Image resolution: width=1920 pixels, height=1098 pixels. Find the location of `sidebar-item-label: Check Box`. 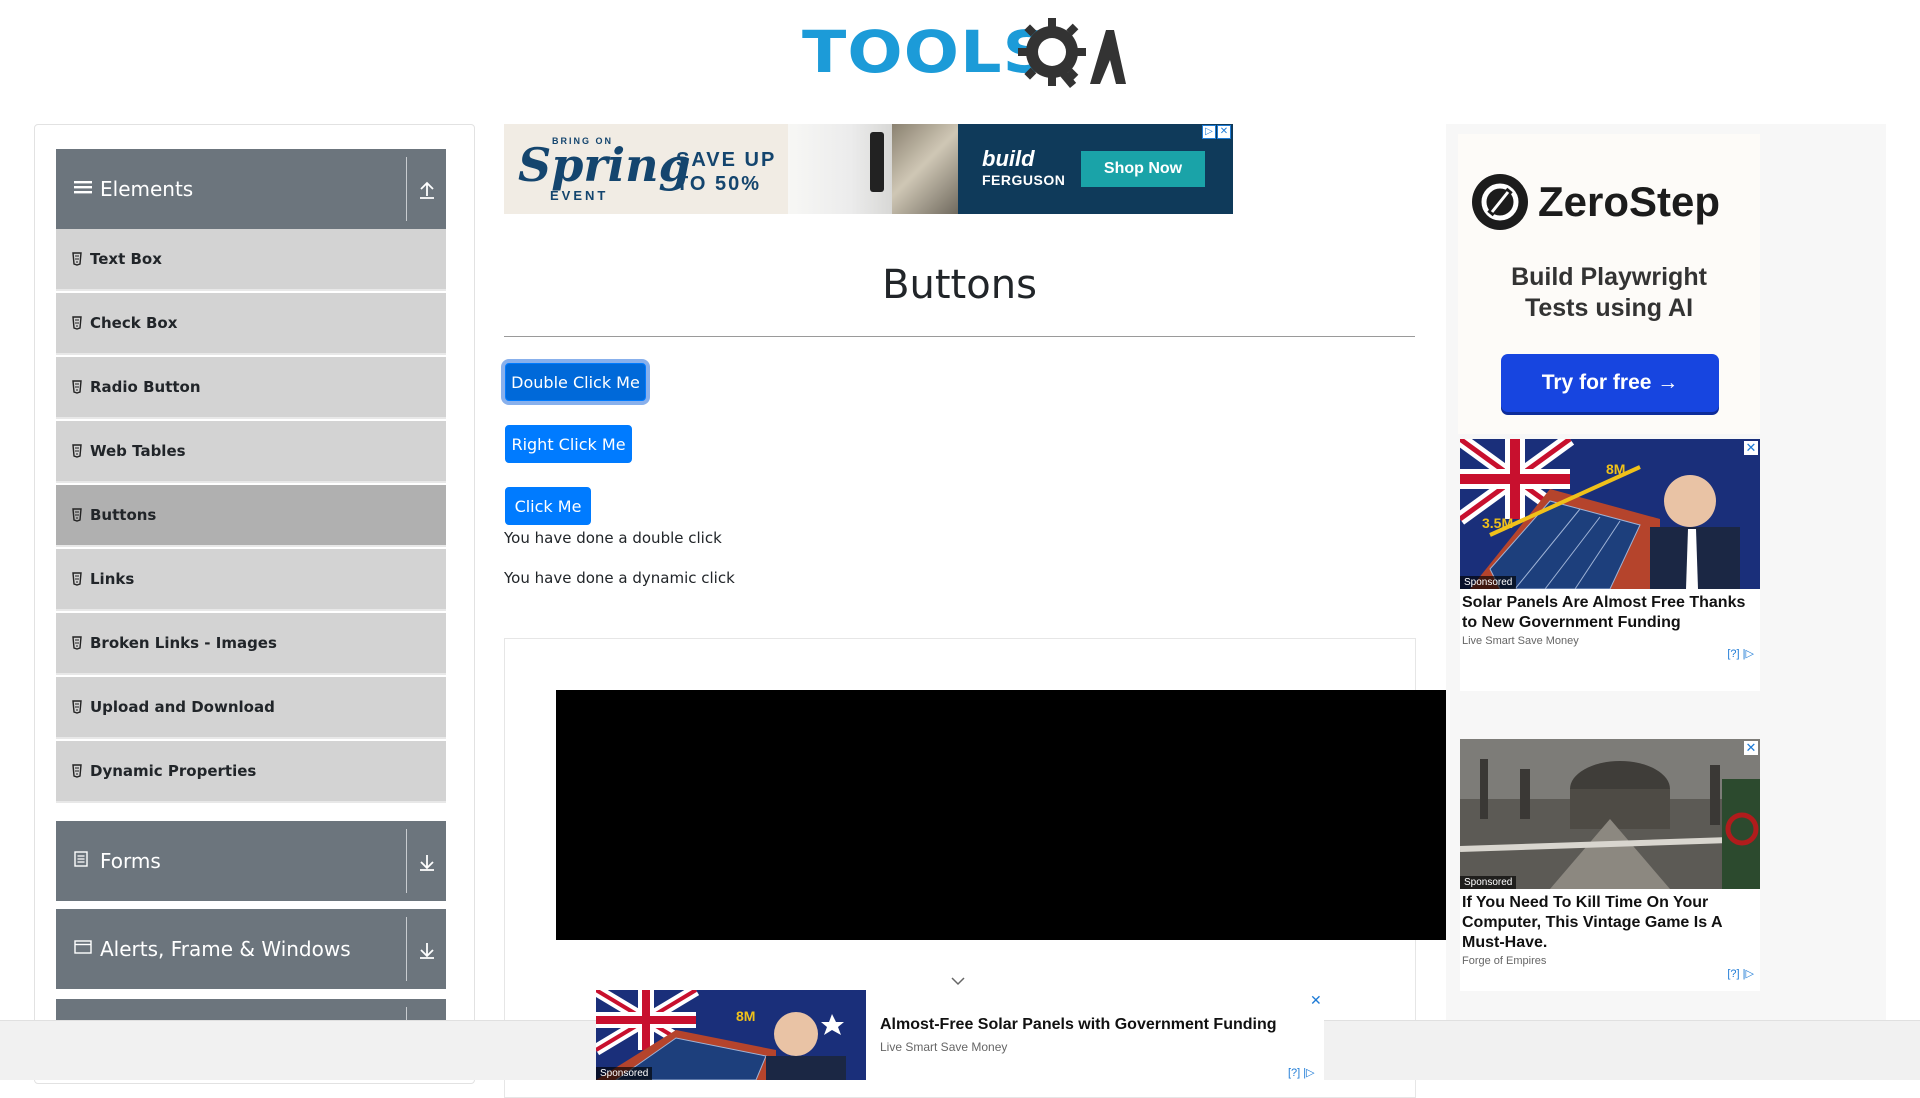

sidebar-item-label: Check Box is located at coordinates (134, 323).